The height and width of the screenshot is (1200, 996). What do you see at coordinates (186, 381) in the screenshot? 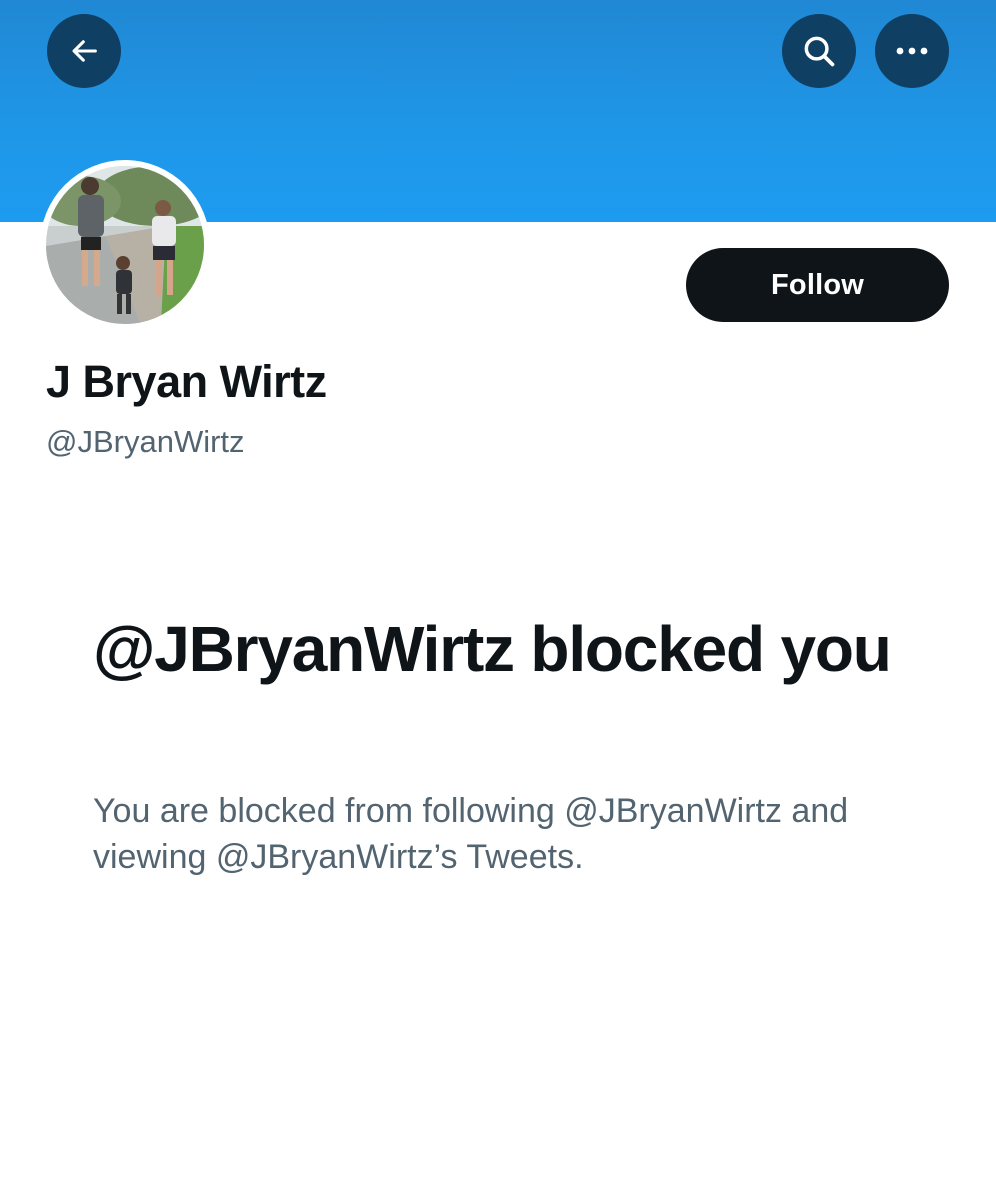
I see `profile-display-name: J Bryan Wirtz` at bounding box center [186, 381].